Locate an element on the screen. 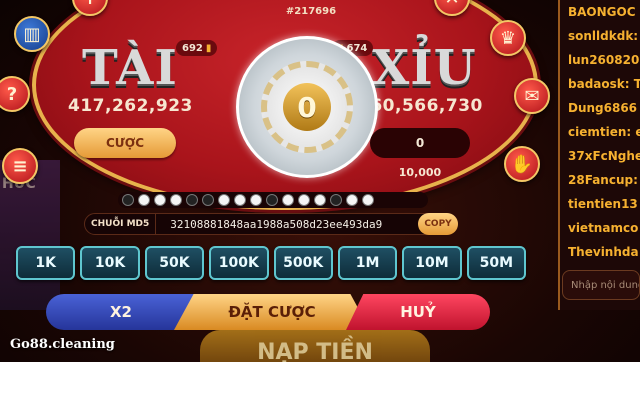 The height and width of the screenshot is (400, 640). chat-icon: ✉ is located at coordinates (532, 96).